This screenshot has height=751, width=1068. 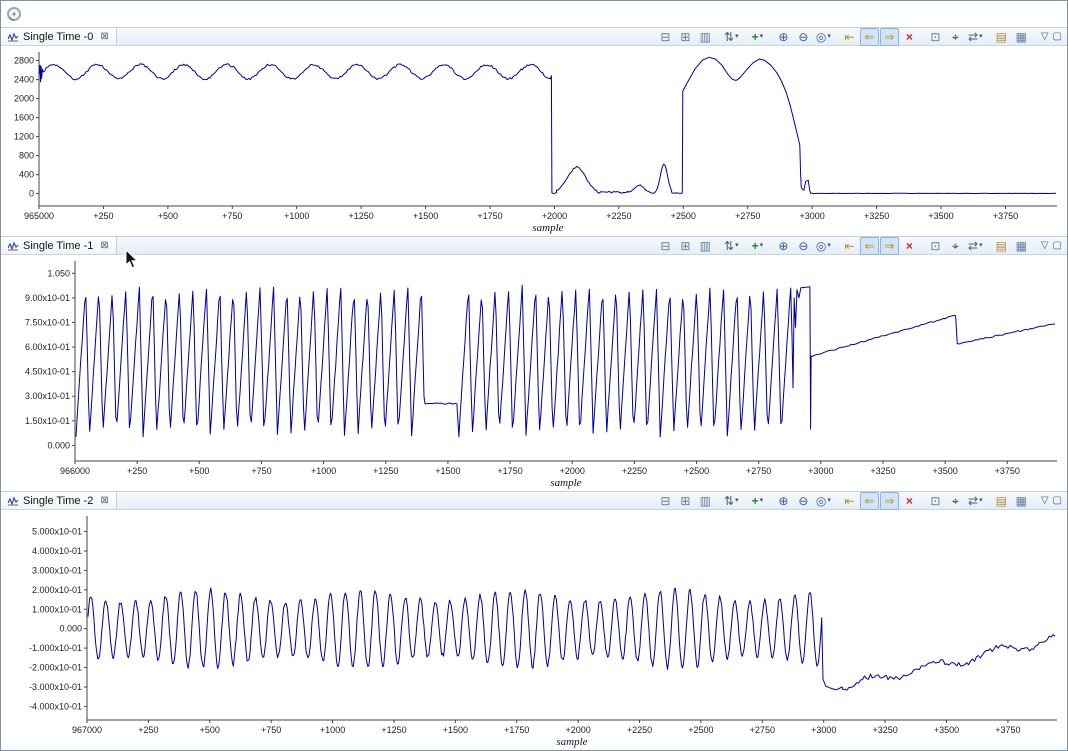 What do you see at coordinates (24, 137) in the screenshot?
I see `y-tick-label: 1200` at bounding box center [24, 137].